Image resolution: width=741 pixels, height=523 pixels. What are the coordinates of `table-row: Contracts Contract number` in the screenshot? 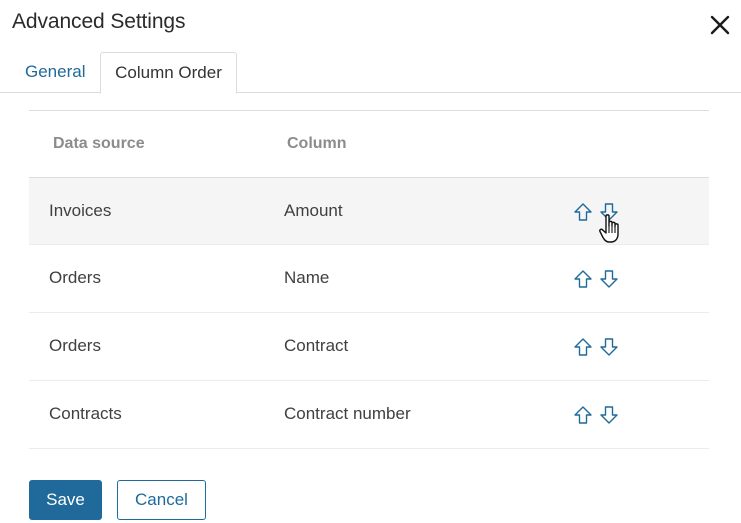 It's located at (369, 415).